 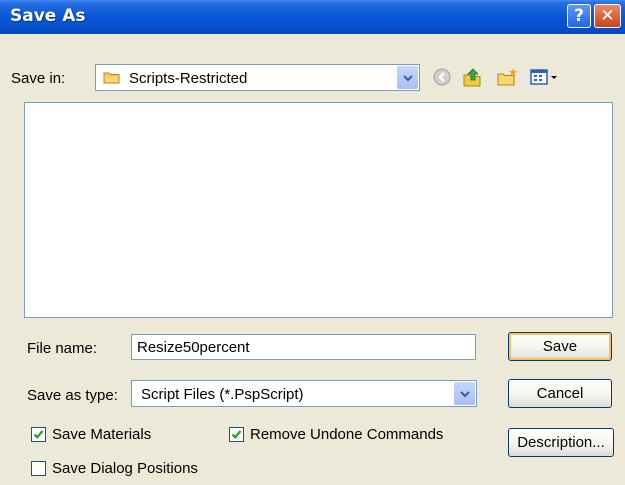 What do you see at coordinates (312, 17) in the screenshot?
I see `title-bar: Save As ? ✕` at bounding box center [312, 17].